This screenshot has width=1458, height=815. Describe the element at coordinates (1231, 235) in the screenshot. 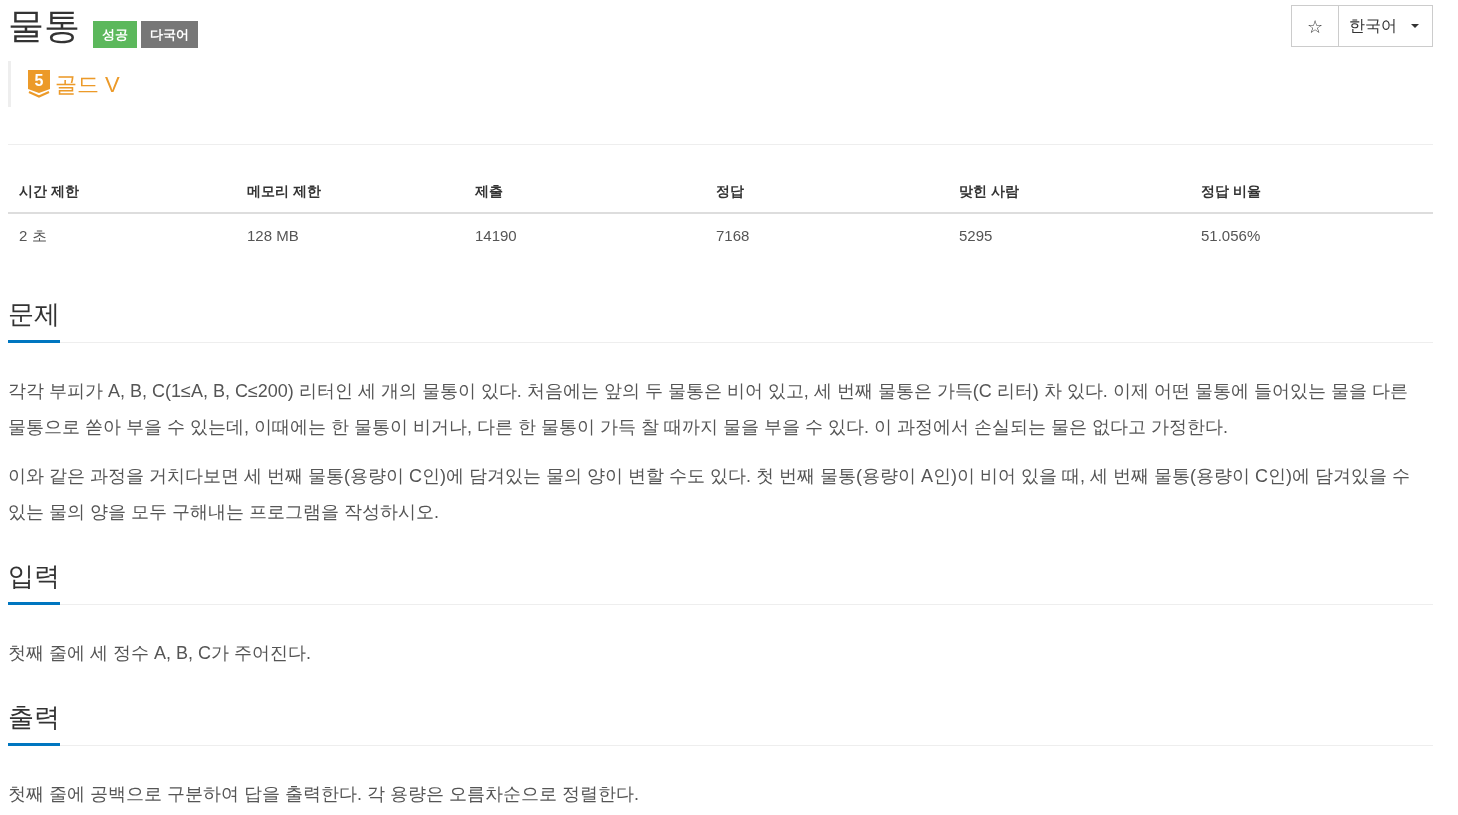

I see `table-cell-text: 51.056%` at that location.